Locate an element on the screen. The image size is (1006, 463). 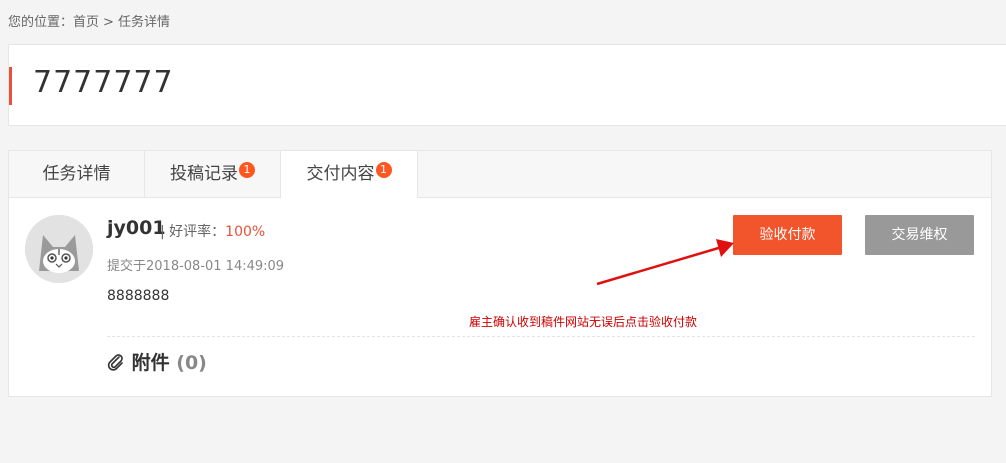
avatar is located at coordinates (59, 249).